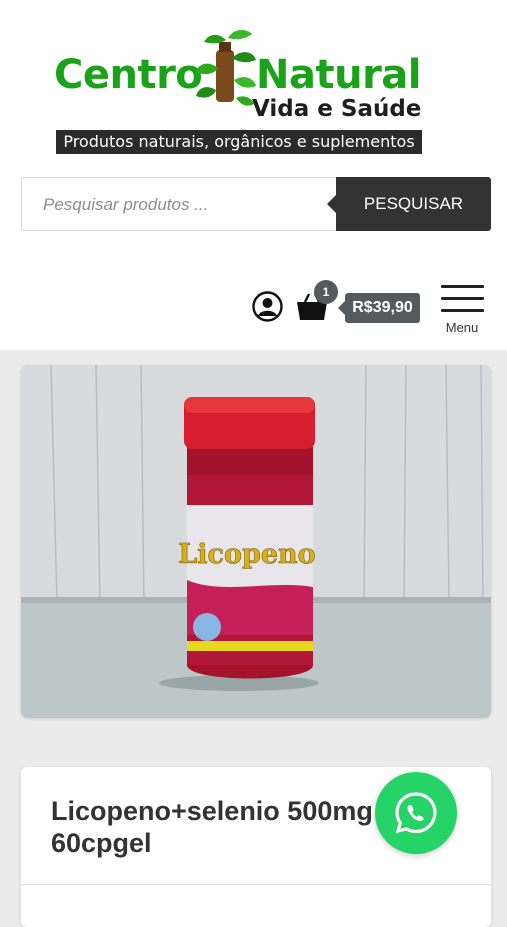 Image resolution: width=507 pixels, height=927 pixels. What do you see at coordinates (246, 554) in the screenshot?
I see `bottle-label-text: Licopeno` at bounding box center [246, 554].